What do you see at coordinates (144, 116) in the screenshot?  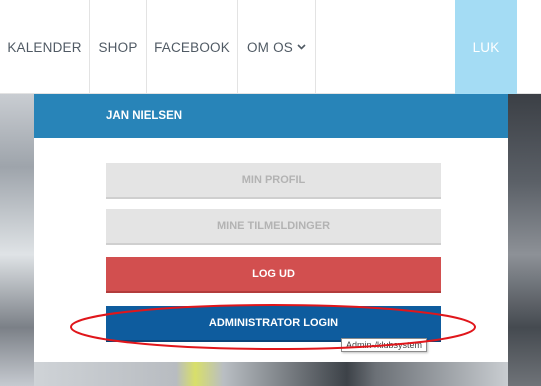 I see `user-name: JAN NIELSEN` at bounding box center [144, 116].